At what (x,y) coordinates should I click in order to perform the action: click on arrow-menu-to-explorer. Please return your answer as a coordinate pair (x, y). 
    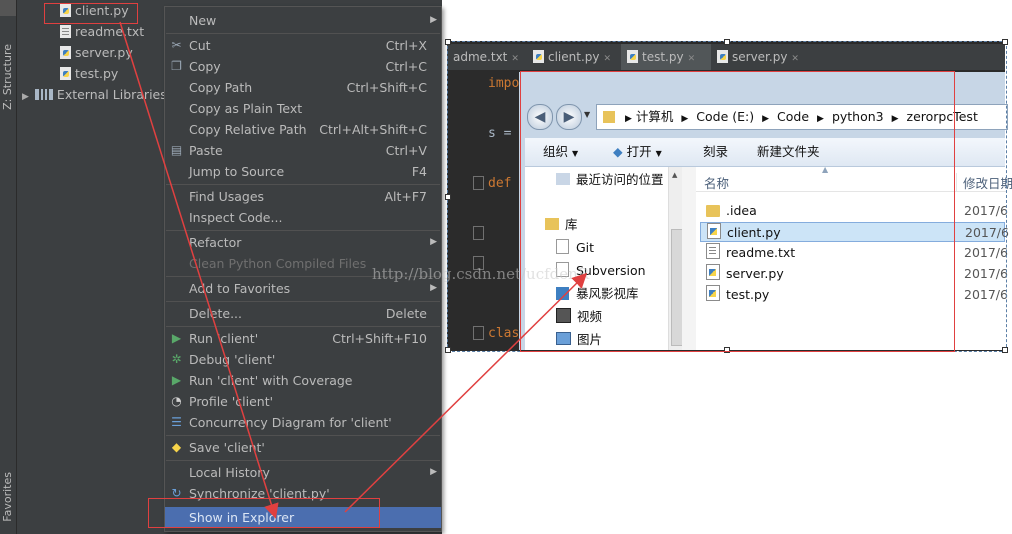
    Looking at the image, I should click on (466, 392).